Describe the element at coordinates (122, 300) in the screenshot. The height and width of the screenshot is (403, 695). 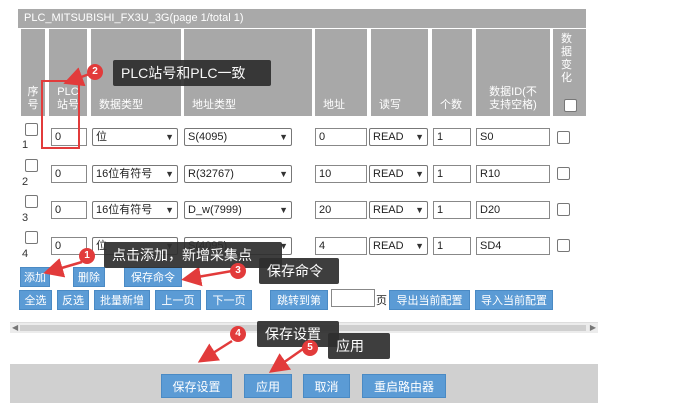
I see `batch-add-button: 批量新增` at that location.